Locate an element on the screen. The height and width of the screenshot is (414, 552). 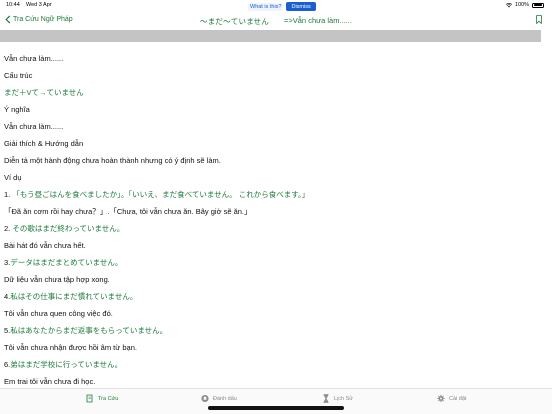
battery-icon is located at coordinates (538, 5).